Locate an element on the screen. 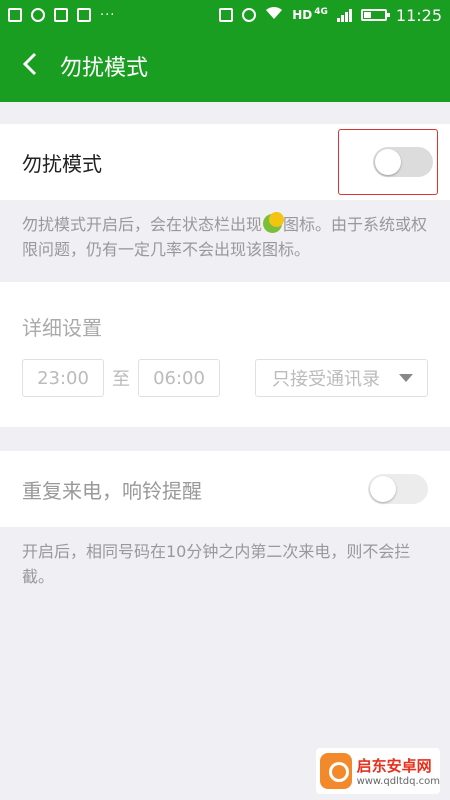  call-filter-select: 只接受通讯录 is located at coordinates (341, 378).